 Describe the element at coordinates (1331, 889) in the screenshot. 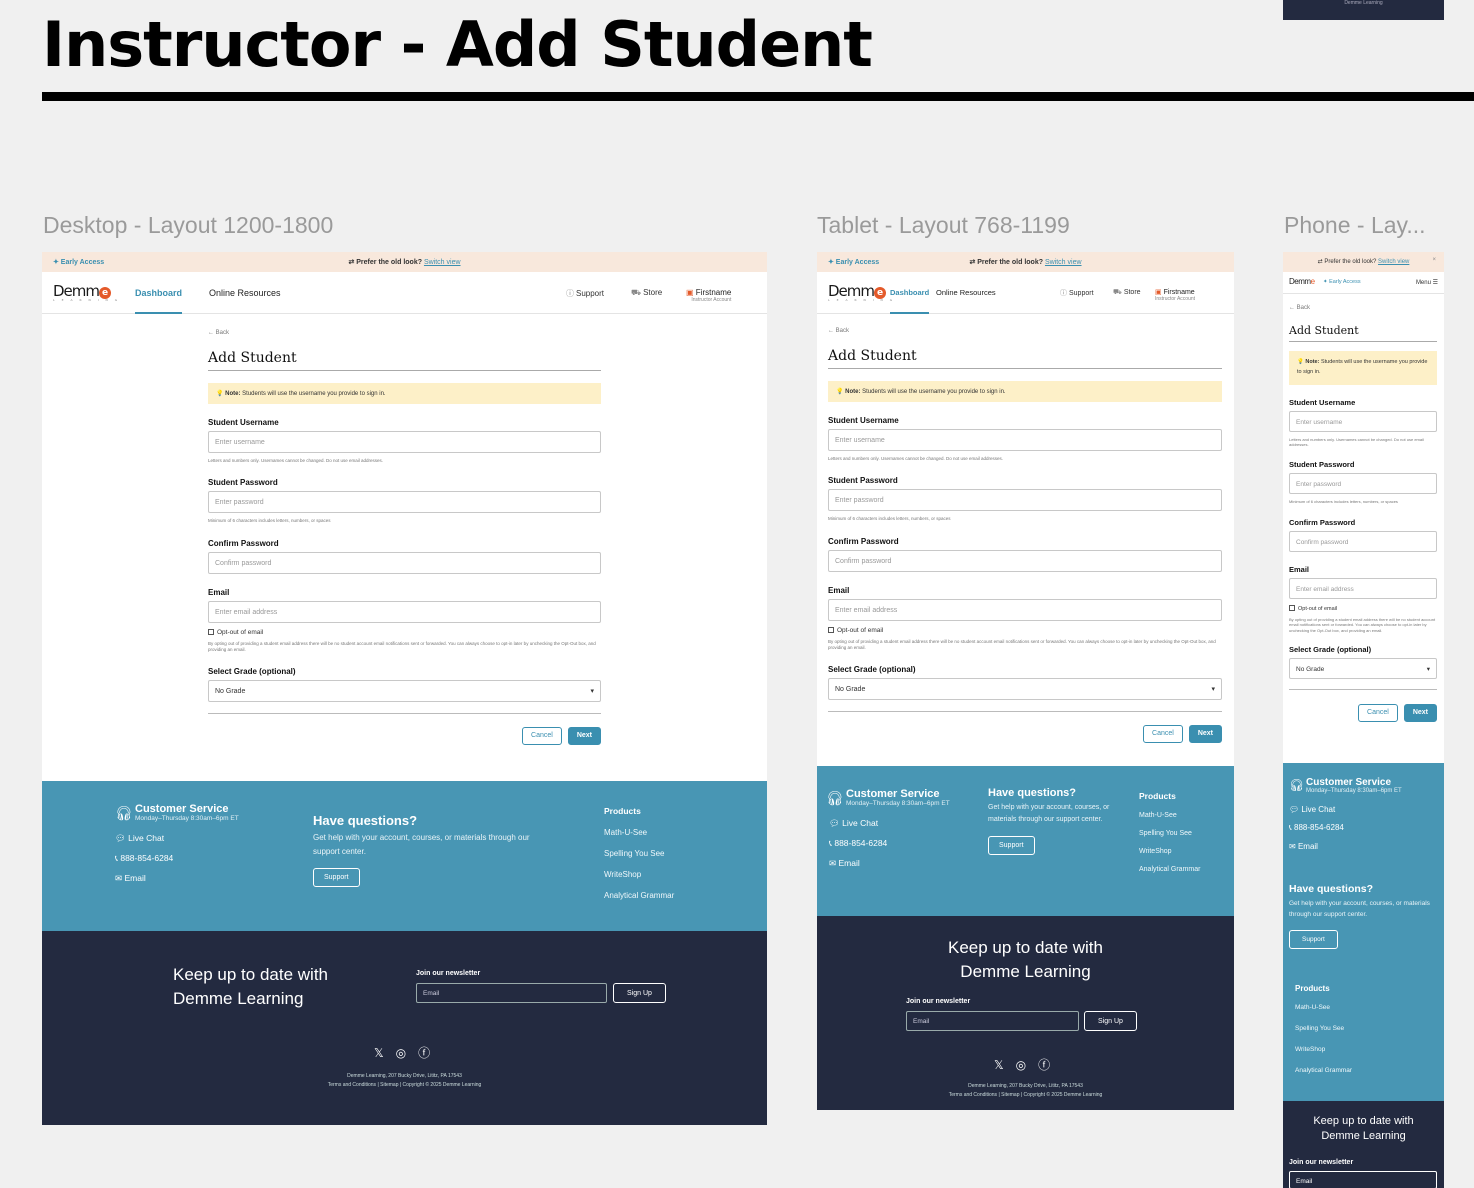

I see `hq-title: Have questions?` at that location.